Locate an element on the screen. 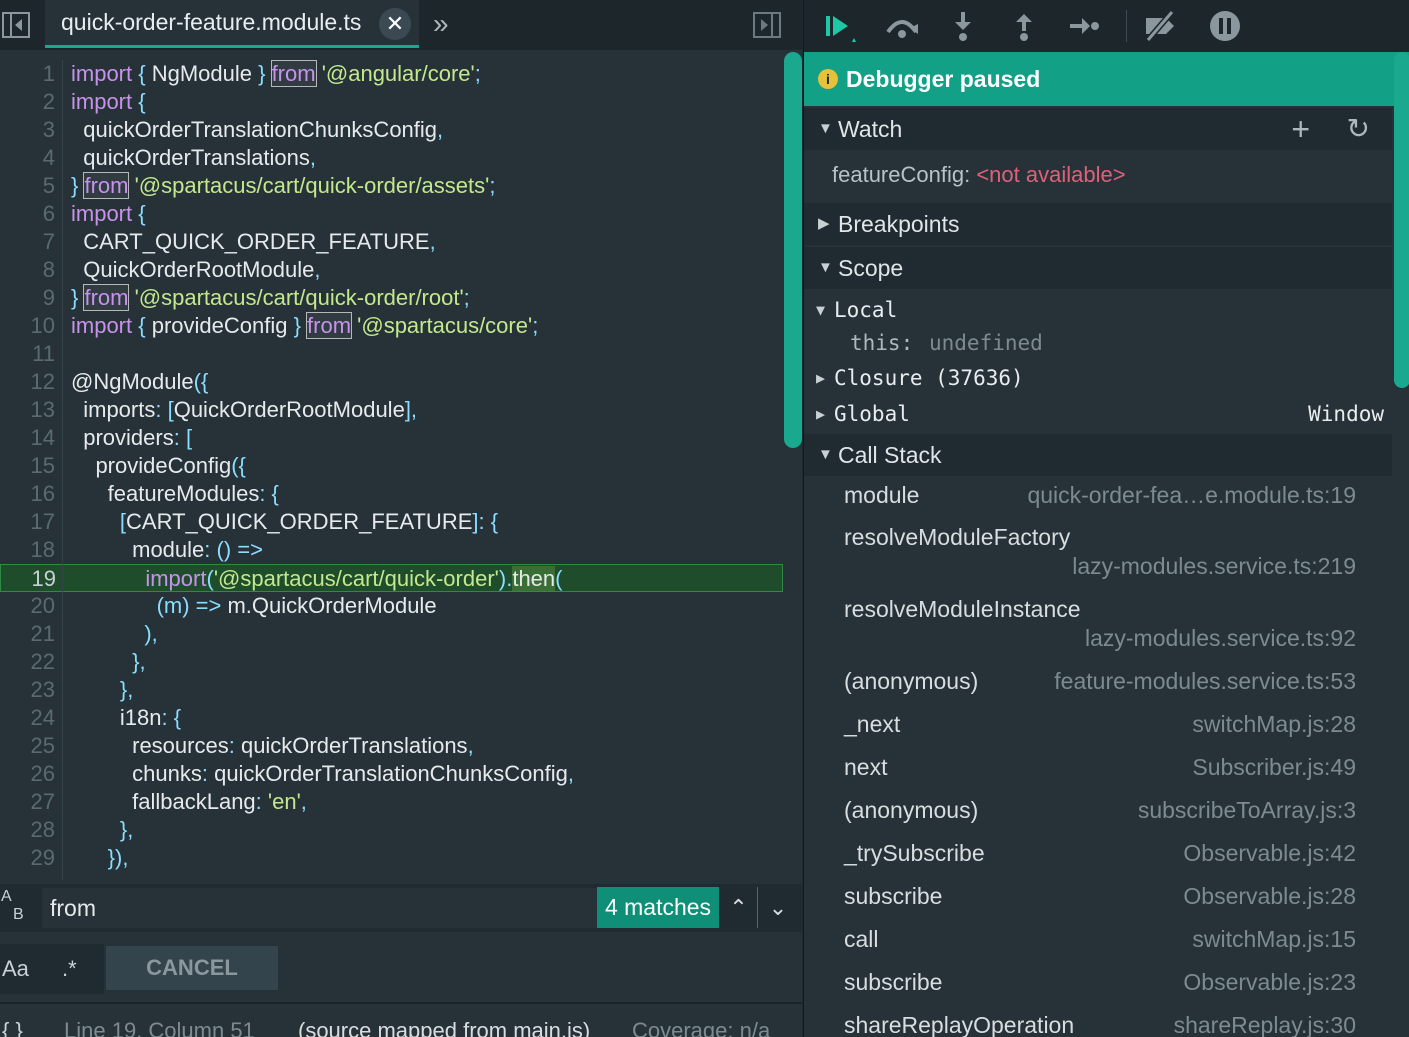  search-input: from is located at coordinates (320, 908).